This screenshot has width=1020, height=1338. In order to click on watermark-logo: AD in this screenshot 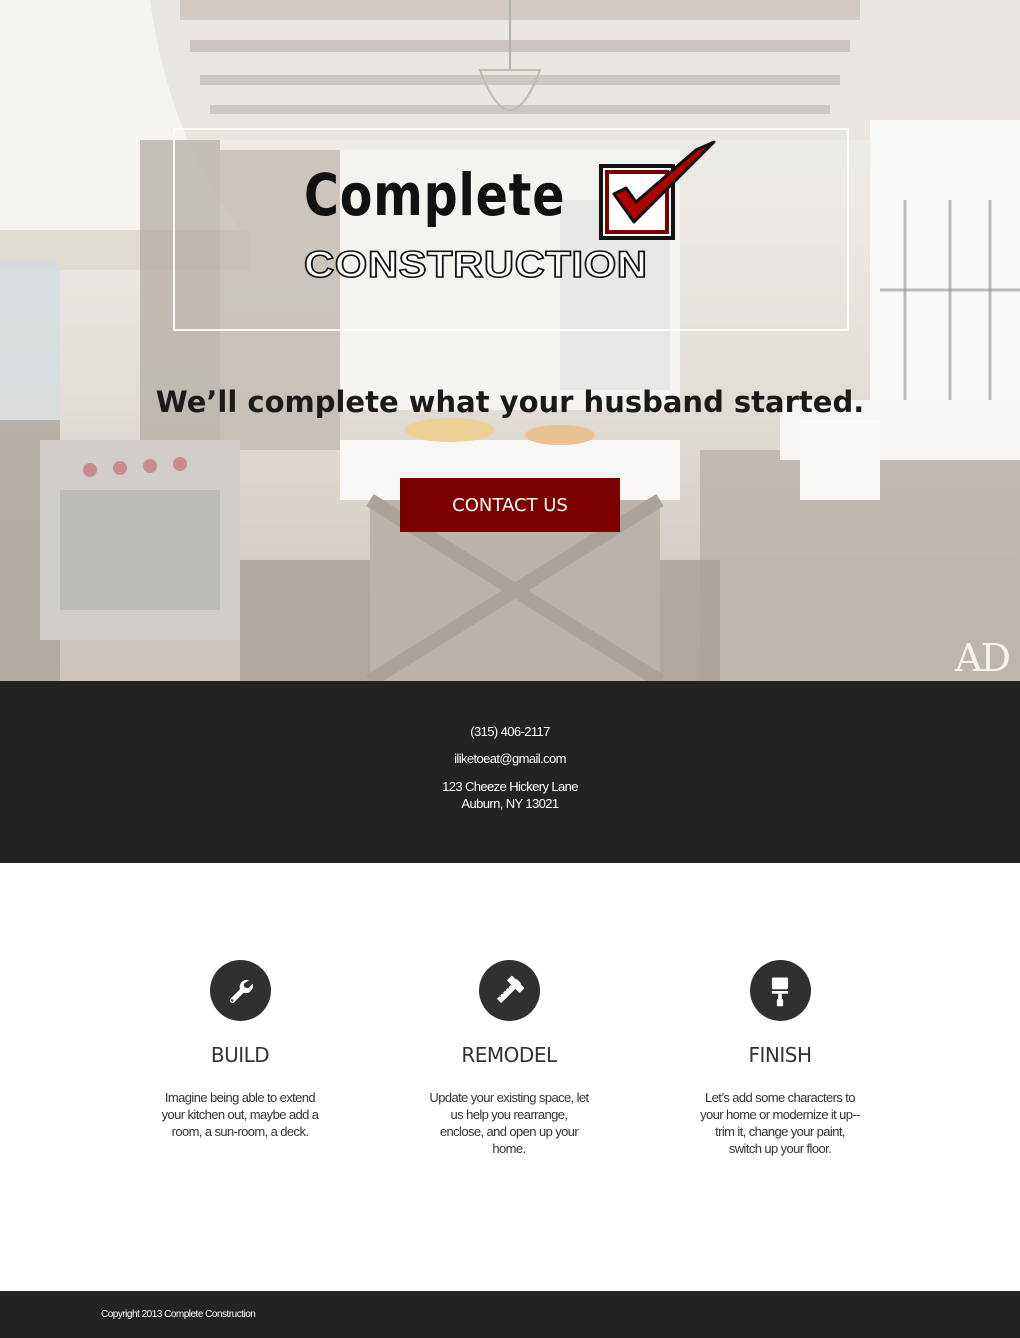, I will do `click(983, 658)`.